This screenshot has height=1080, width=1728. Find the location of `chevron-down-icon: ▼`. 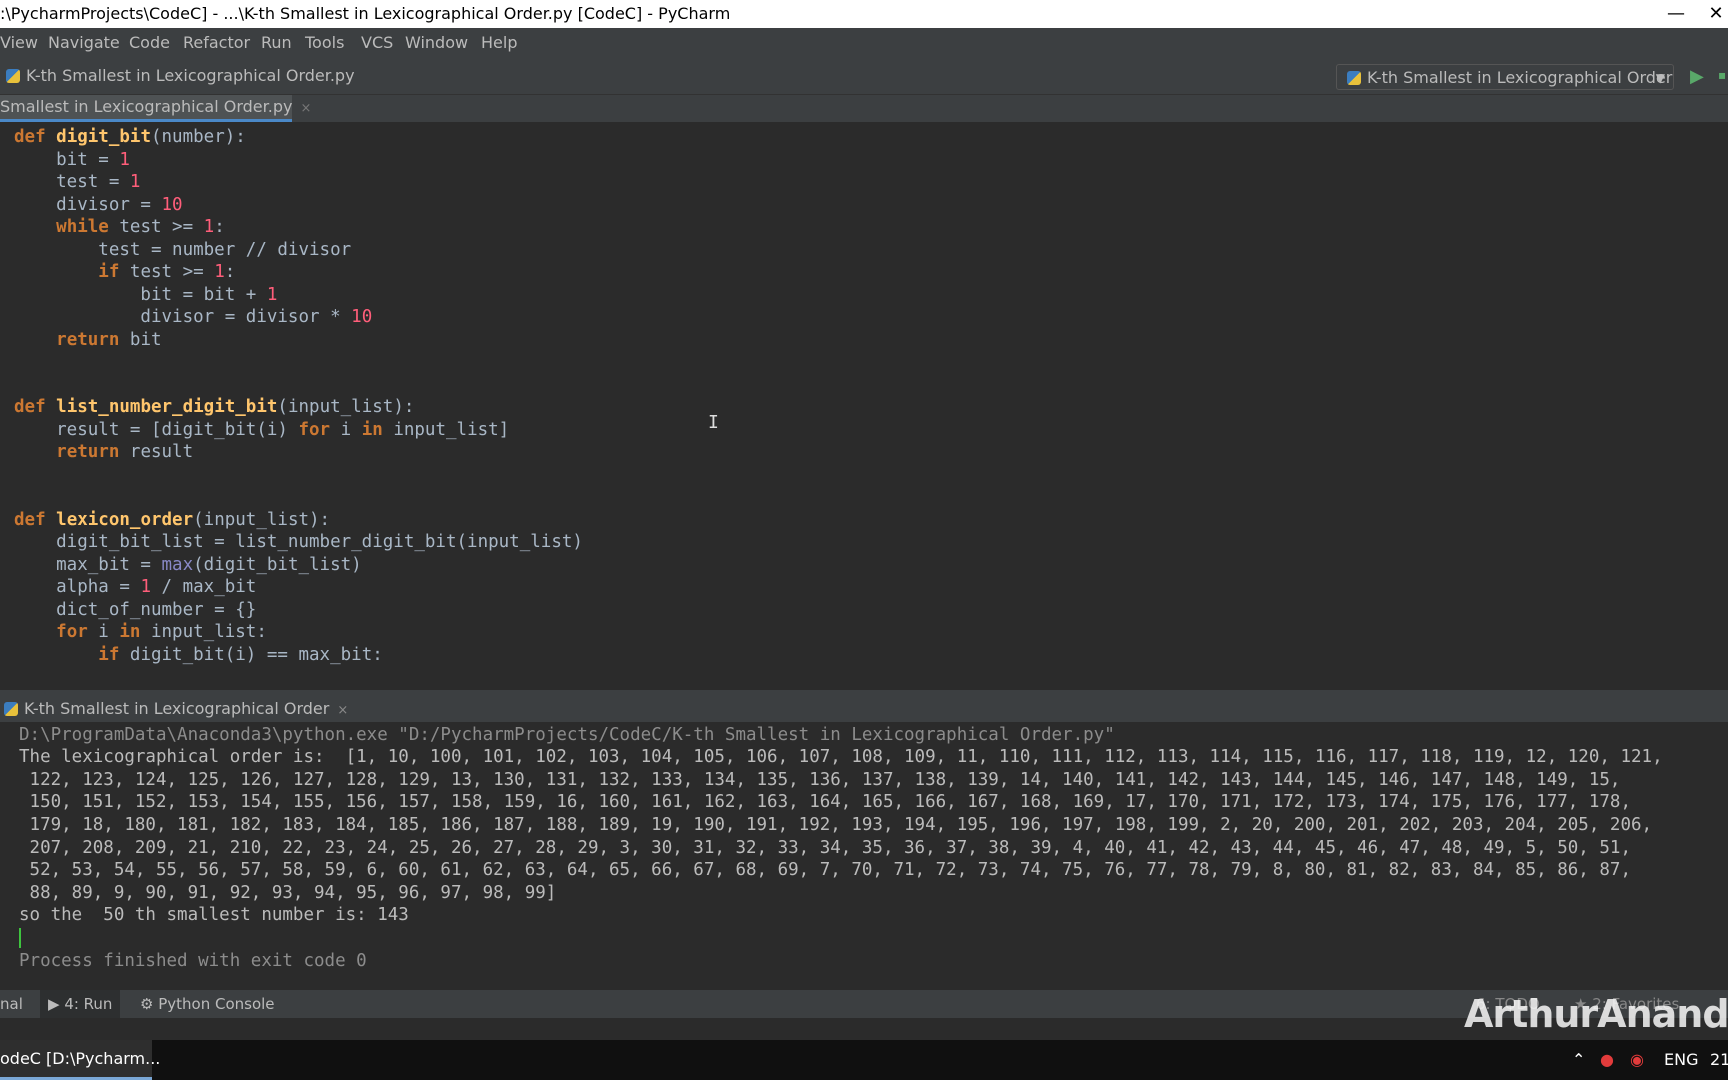

chevron-down-icon: ▼ is located at coordinates (1660, 78).